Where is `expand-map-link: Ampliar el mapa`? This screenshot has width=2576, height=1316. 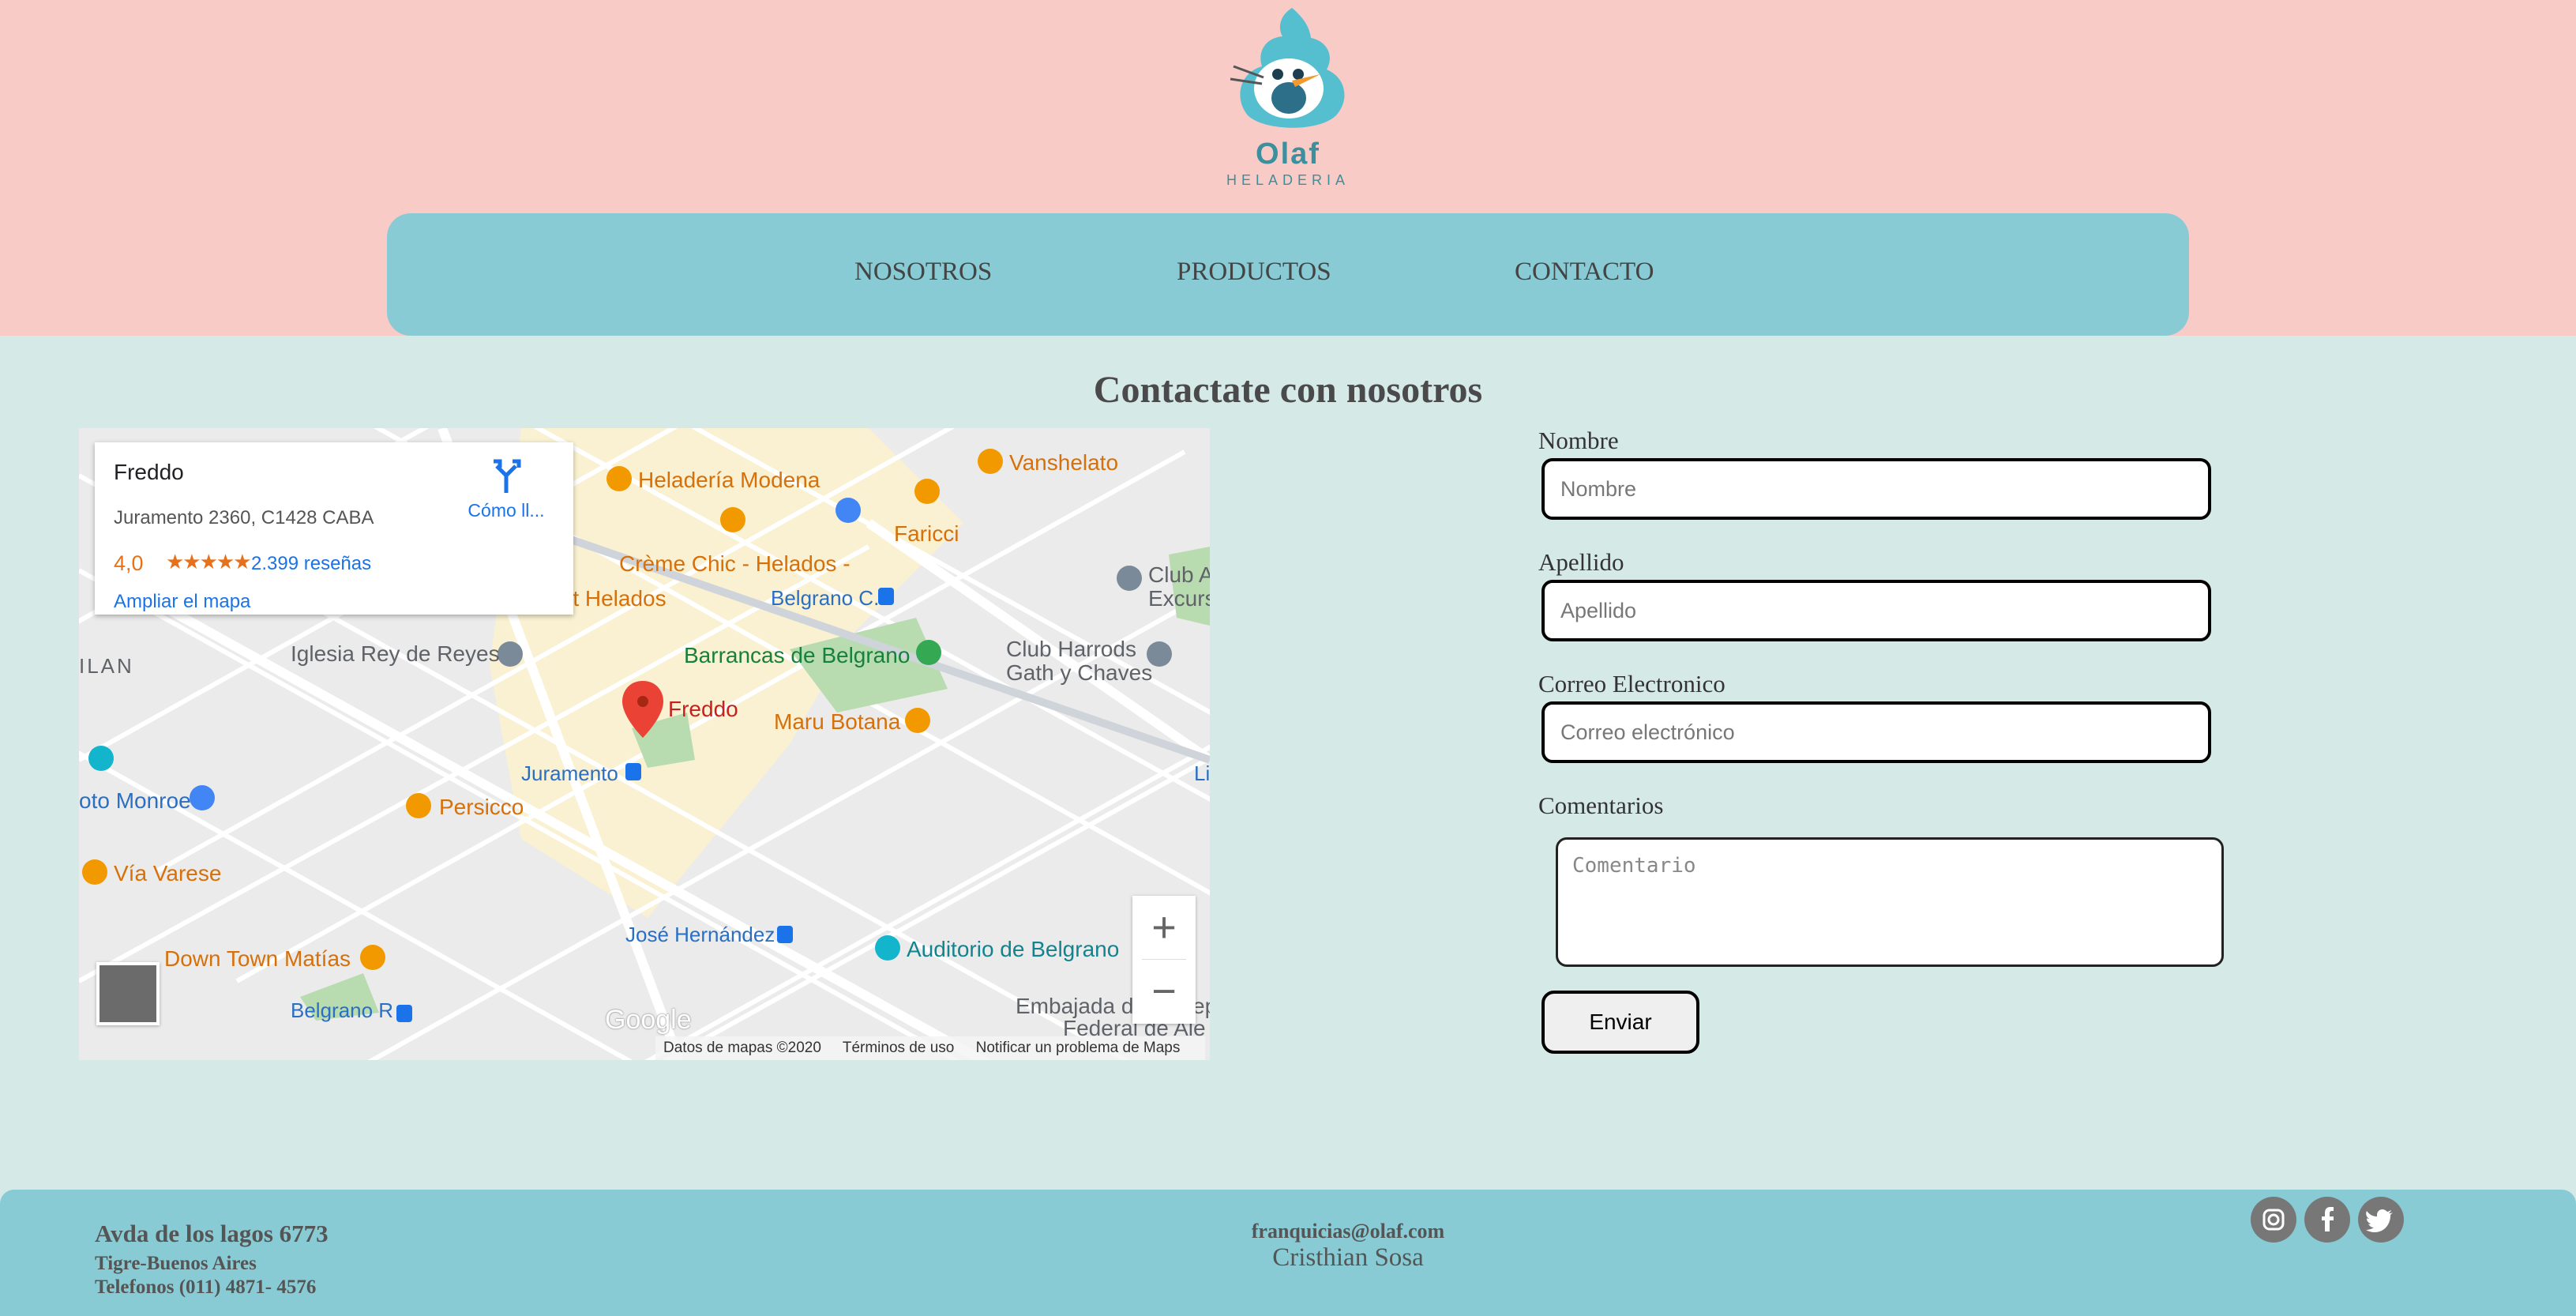
expand-map-link: Ampliar el mapa is located at coordinates (182, 602).